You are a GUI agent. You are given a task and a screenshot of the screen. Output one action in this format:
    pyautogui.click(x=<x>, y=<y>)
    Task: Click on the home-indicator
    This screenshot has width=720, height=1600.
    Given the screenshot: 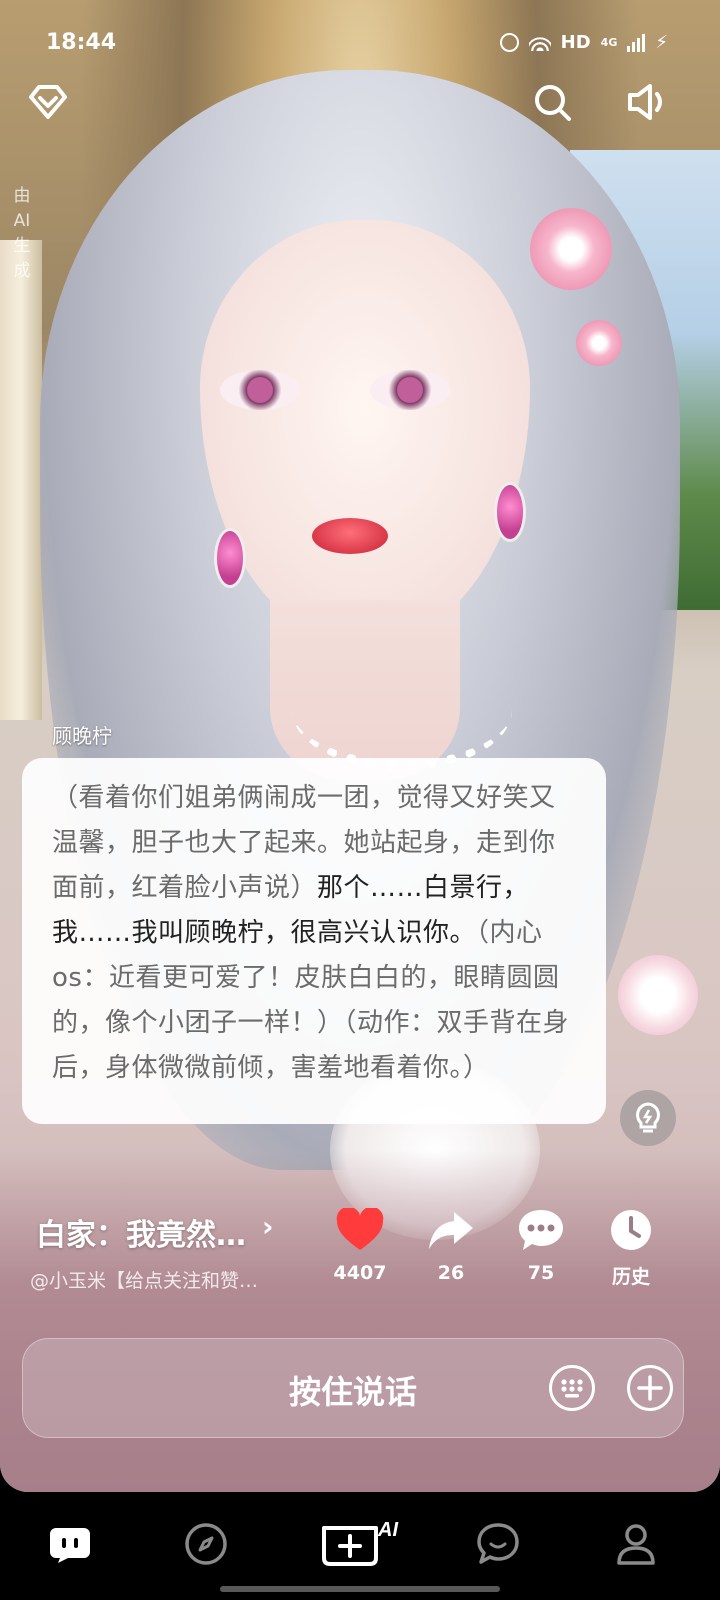 What is the action you would take?
    pyautogui.click(x=360, y=1589)
    